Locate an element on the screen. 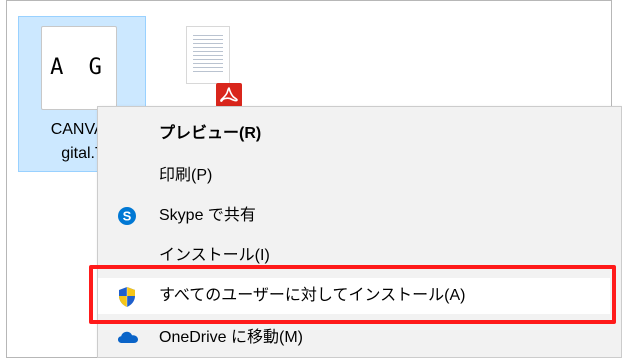  onedrive-cloud-icon is located at coordinates (127, 338).